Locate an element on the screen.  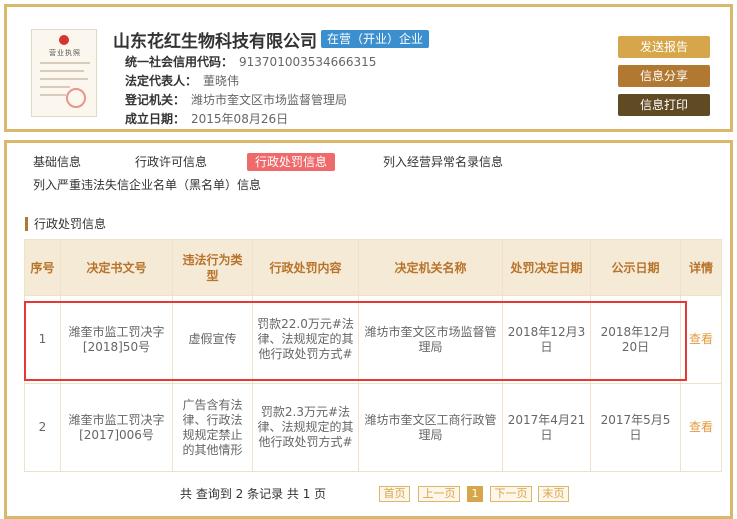
credit-code-label: 统一社会信用代码： is located at coordinates (179, 62).